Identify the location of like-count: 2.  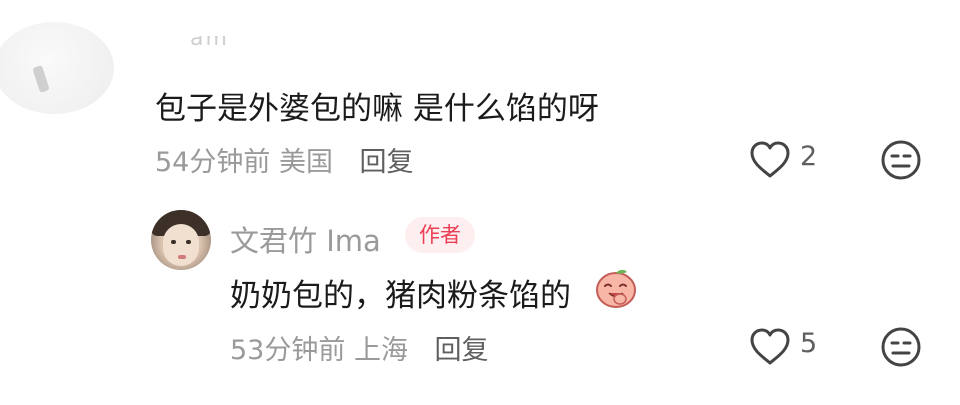
(809, 156).